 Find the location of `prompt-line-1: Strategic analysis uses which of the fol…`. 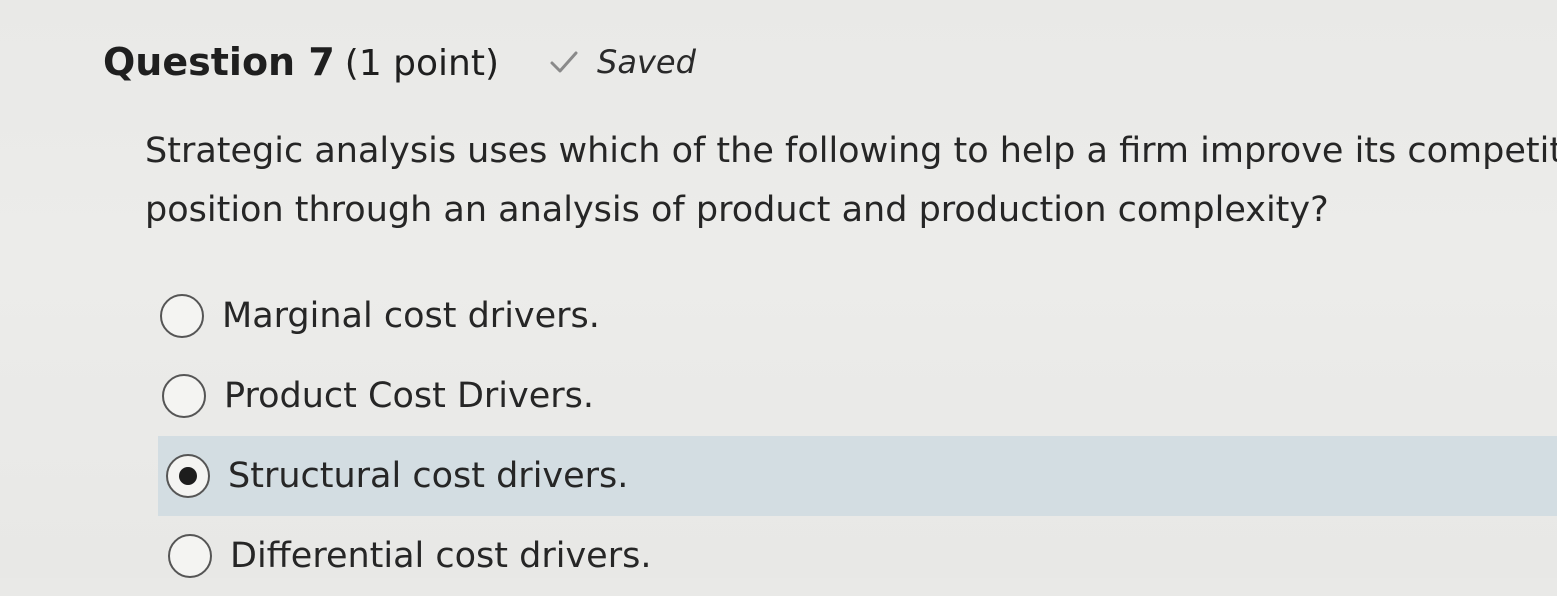

prompt-line-1: Strategic analysis uses which of the fol… is located at coordinates (851, 151).